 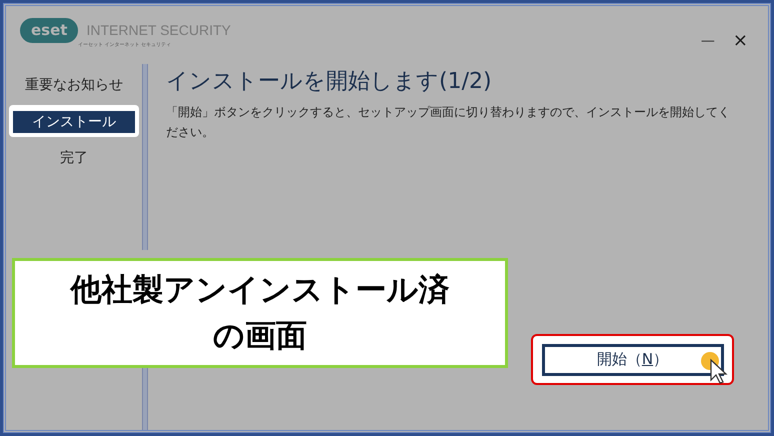 What do you see at coordinates (145, 399) in the screenshot?
I see `sidebar-scrollbar` at bounding box center [145, 399].